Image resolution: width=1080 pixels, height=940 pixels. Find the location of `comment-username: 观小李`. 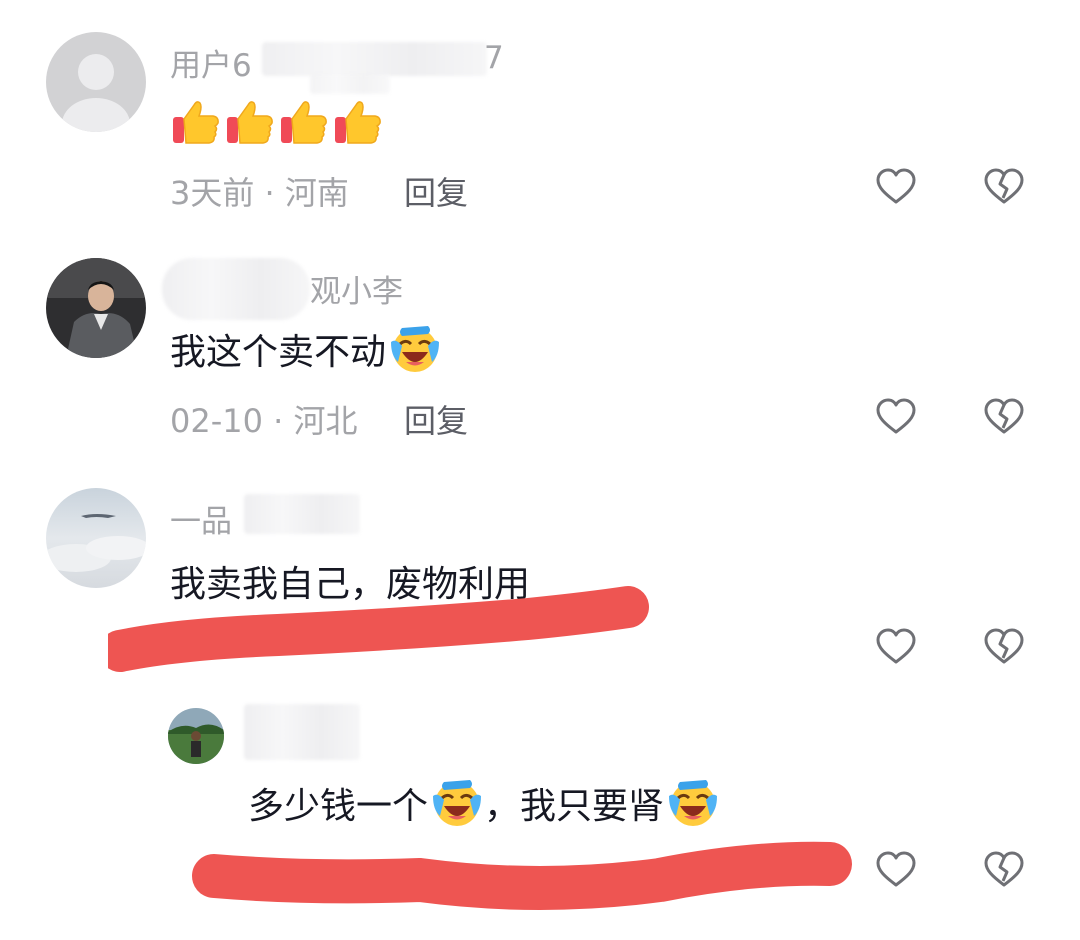

comment-username: 观小李 is located at coordinates (356, 288).